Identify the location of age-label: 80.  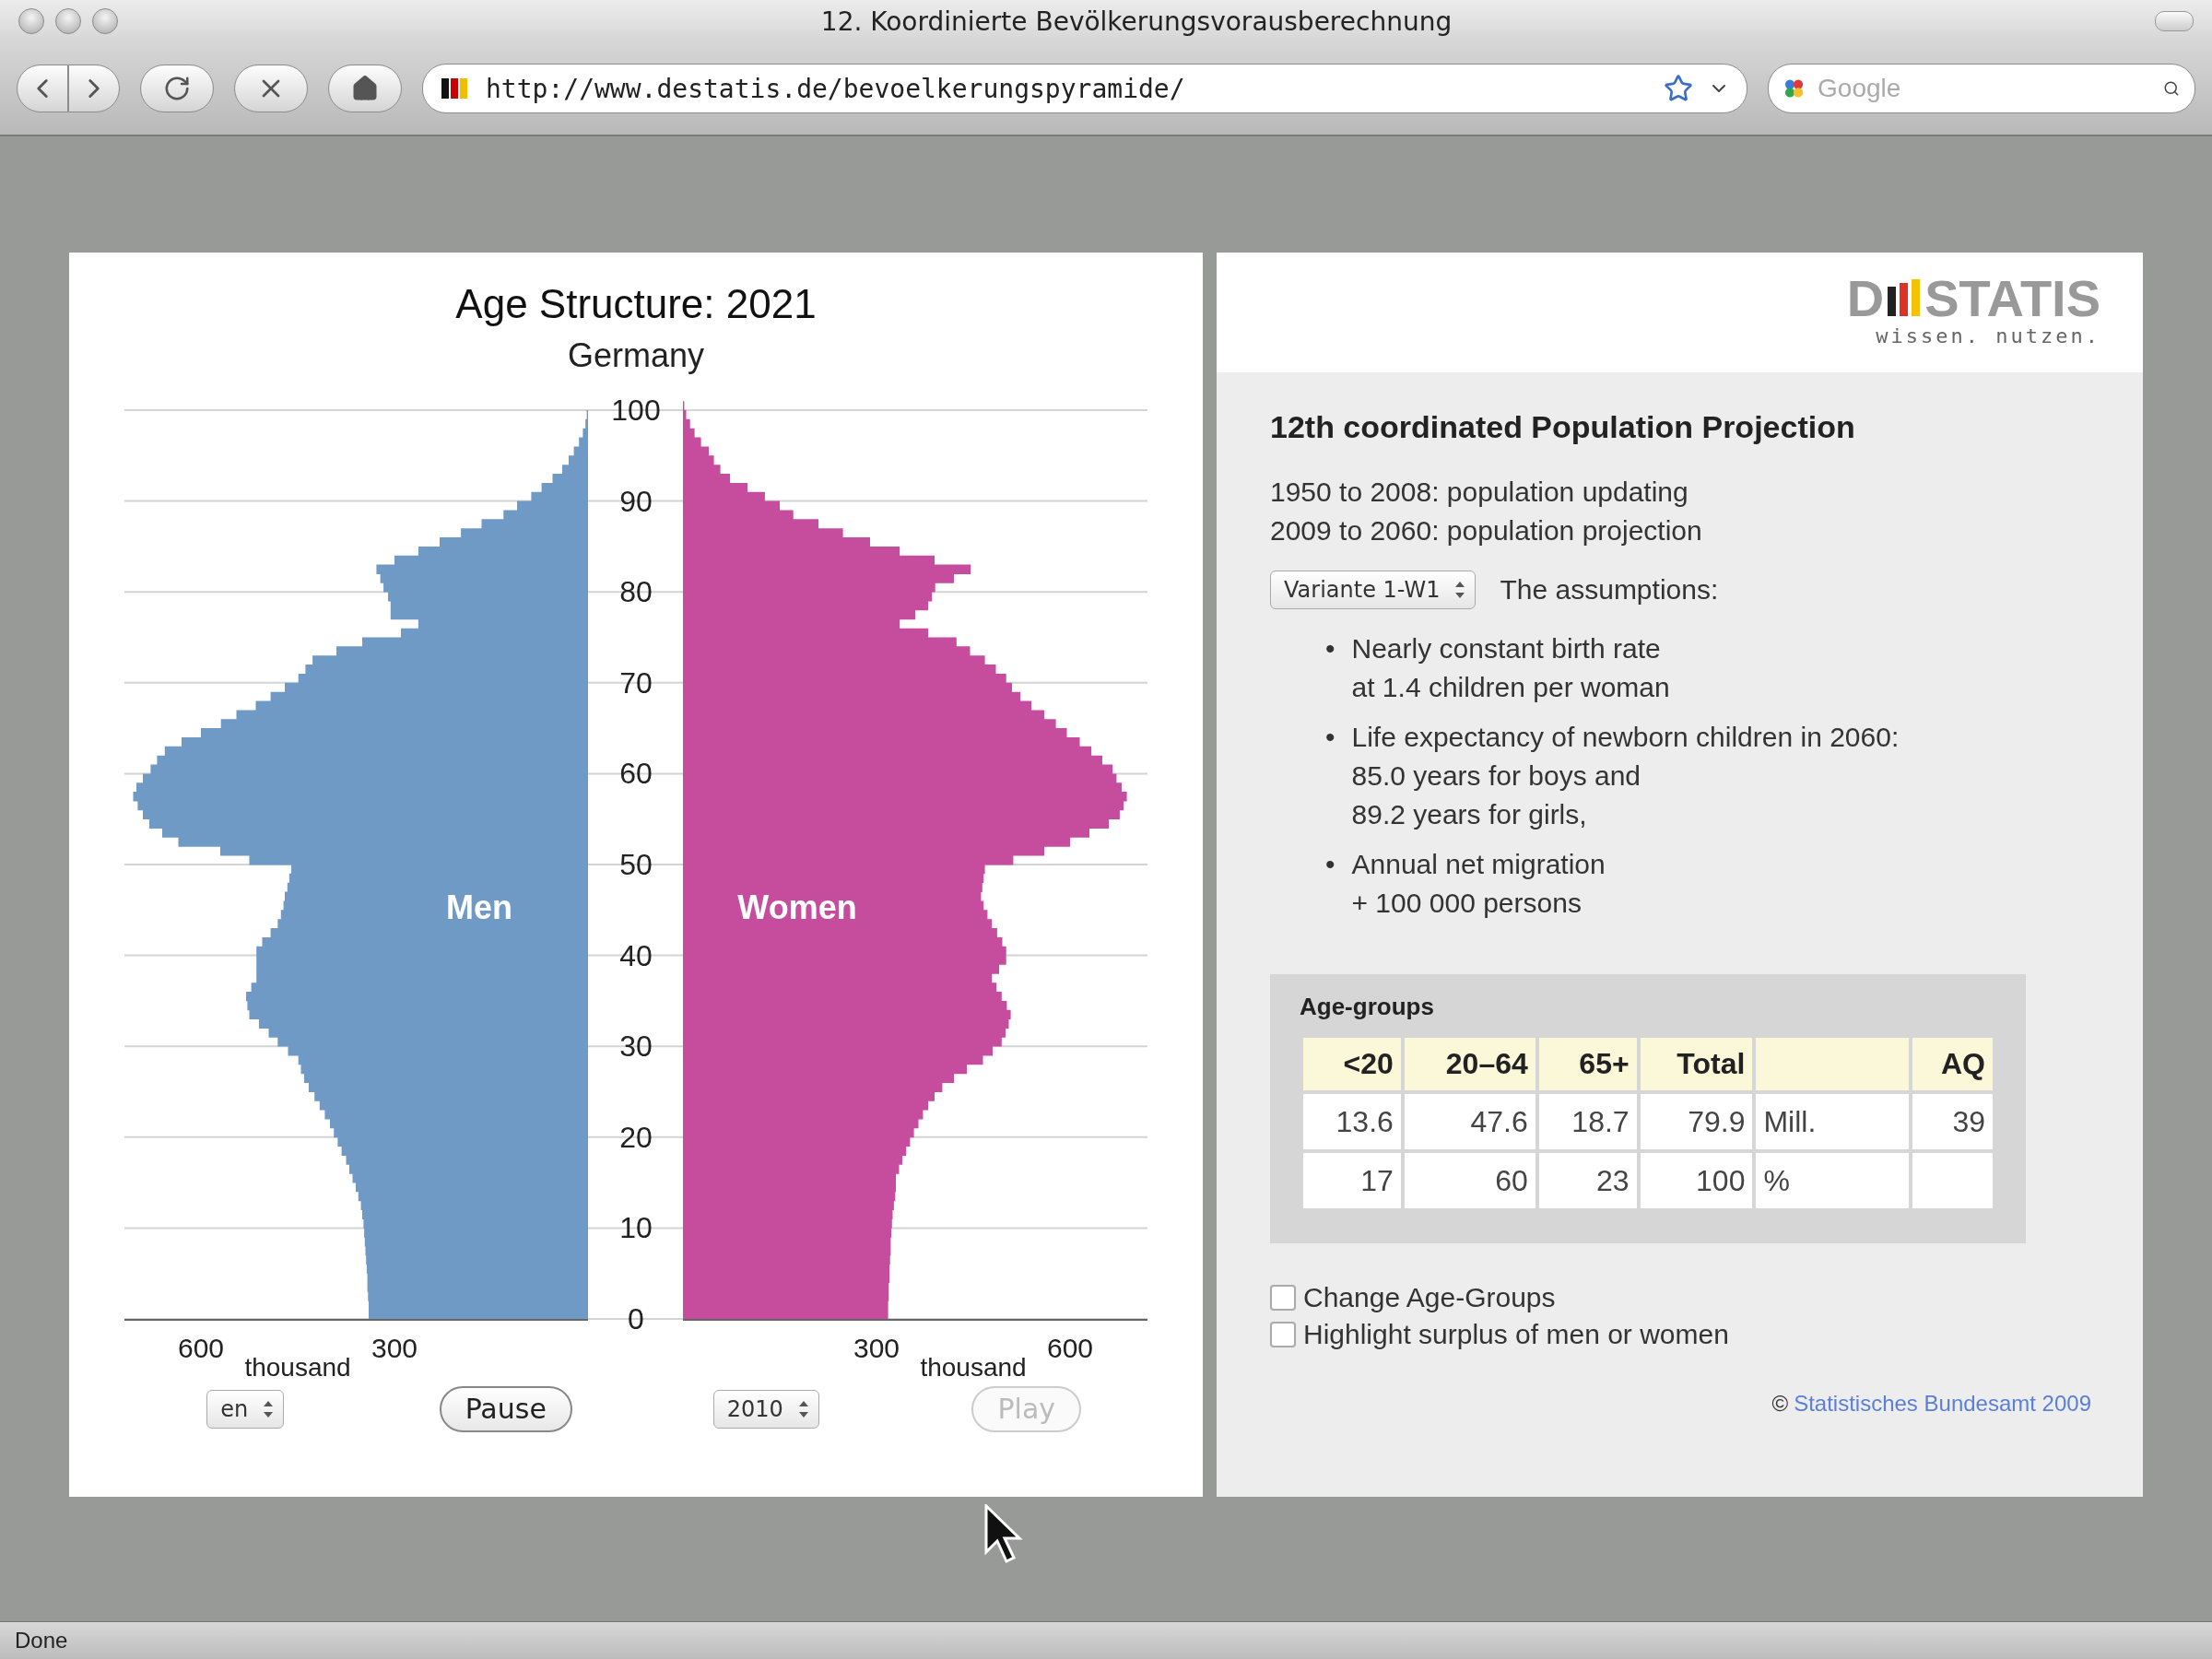
(636, 591).